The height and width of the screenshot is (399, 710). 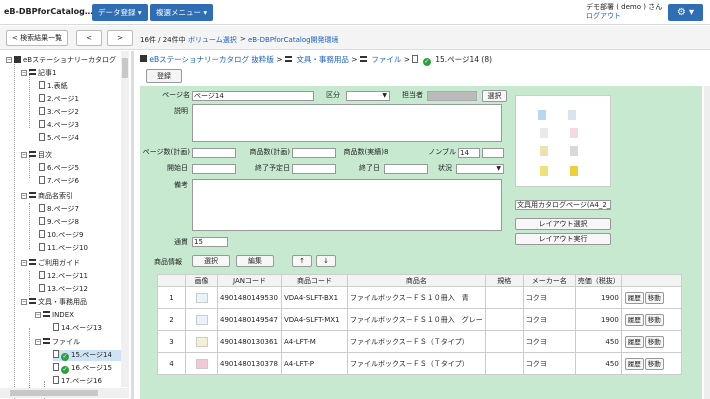 I want to click on column-header: 規格, so click(x=504, y=280).